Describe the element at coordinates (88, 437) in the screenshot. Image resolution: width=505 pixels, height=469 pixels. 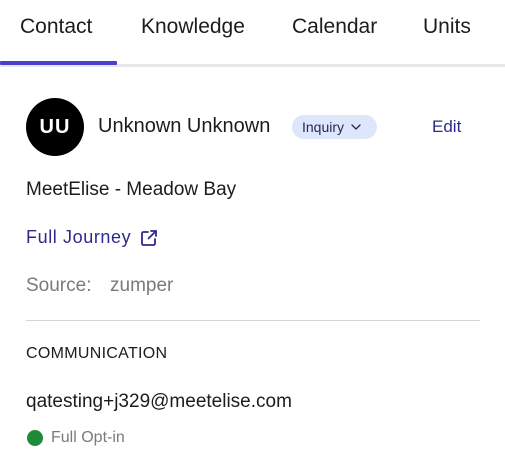
I see `opt-in-label: Full Opt-in` at that location.